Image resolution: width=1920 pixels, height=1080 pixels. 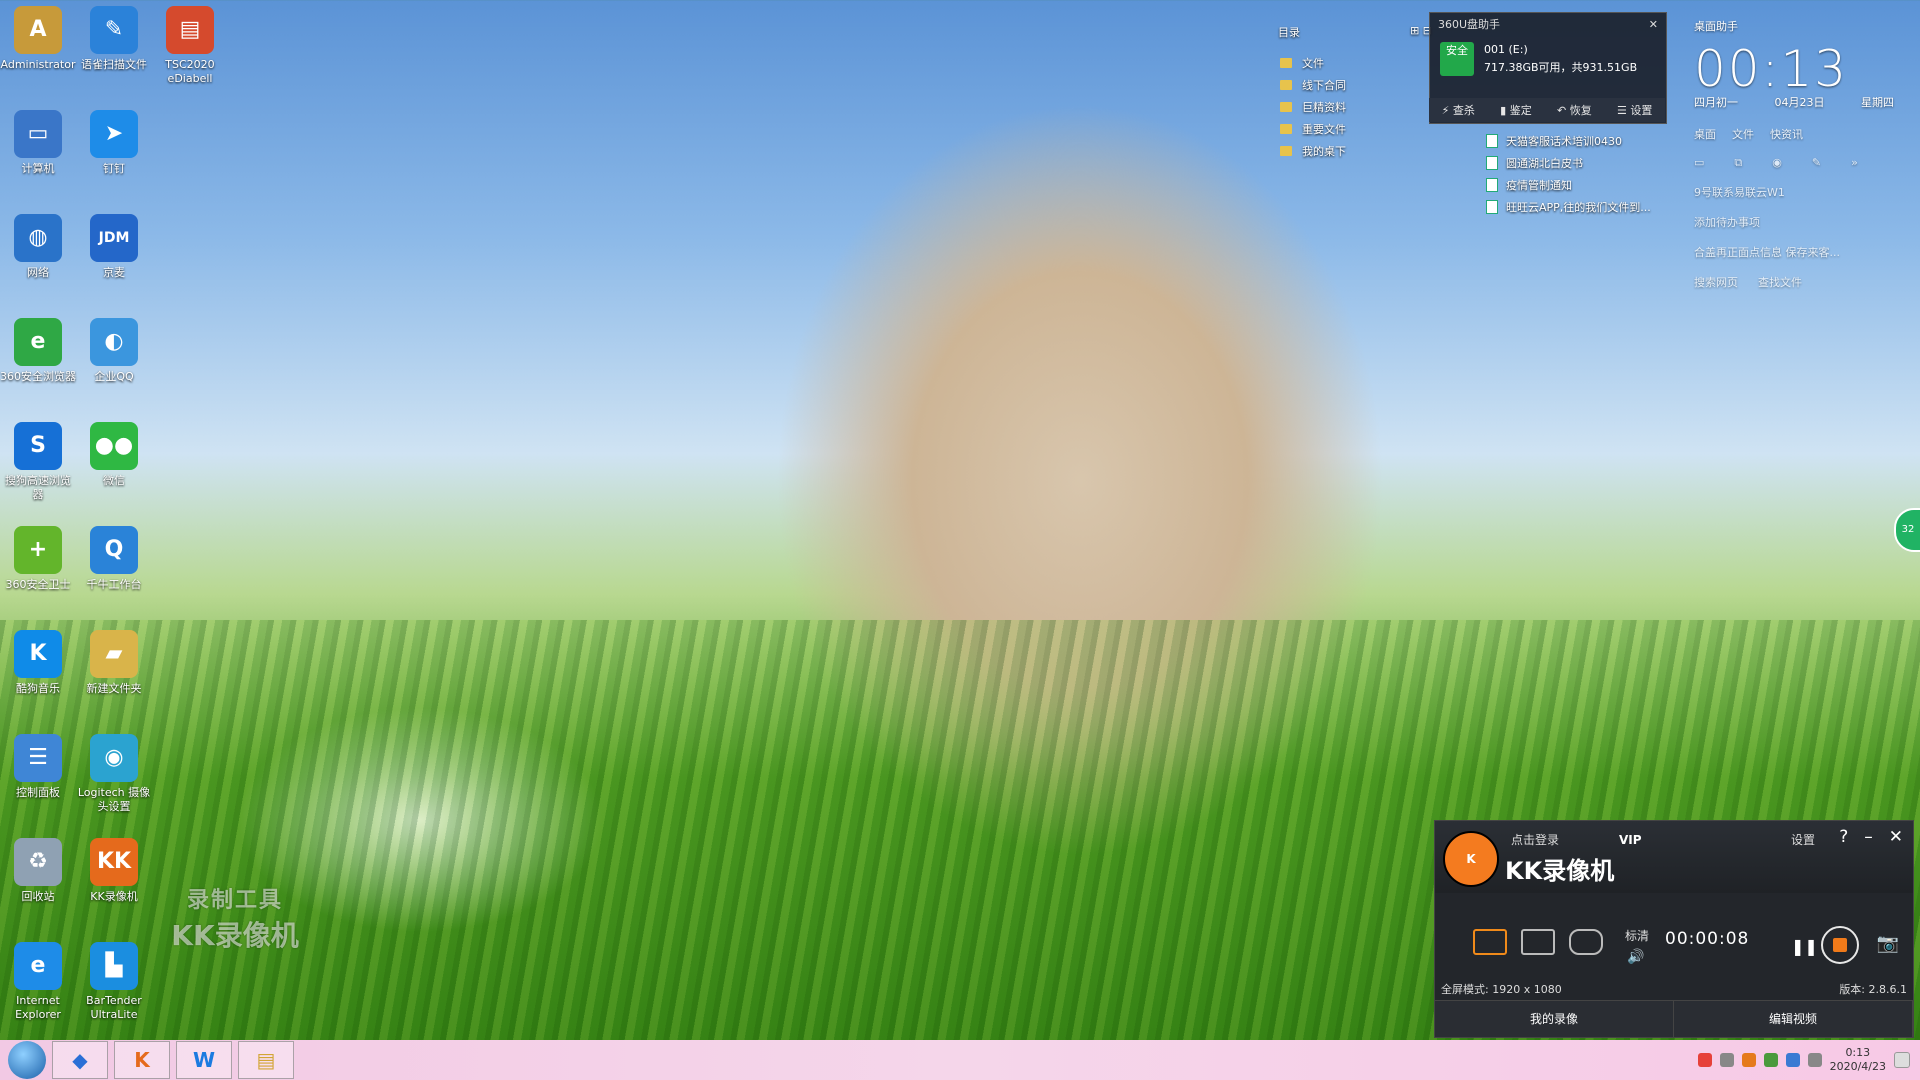 What do you see at coordinates (1748, 1060) in the screenshot?
I see `kk-tray-icon` at bounding box center [1748, 1060].